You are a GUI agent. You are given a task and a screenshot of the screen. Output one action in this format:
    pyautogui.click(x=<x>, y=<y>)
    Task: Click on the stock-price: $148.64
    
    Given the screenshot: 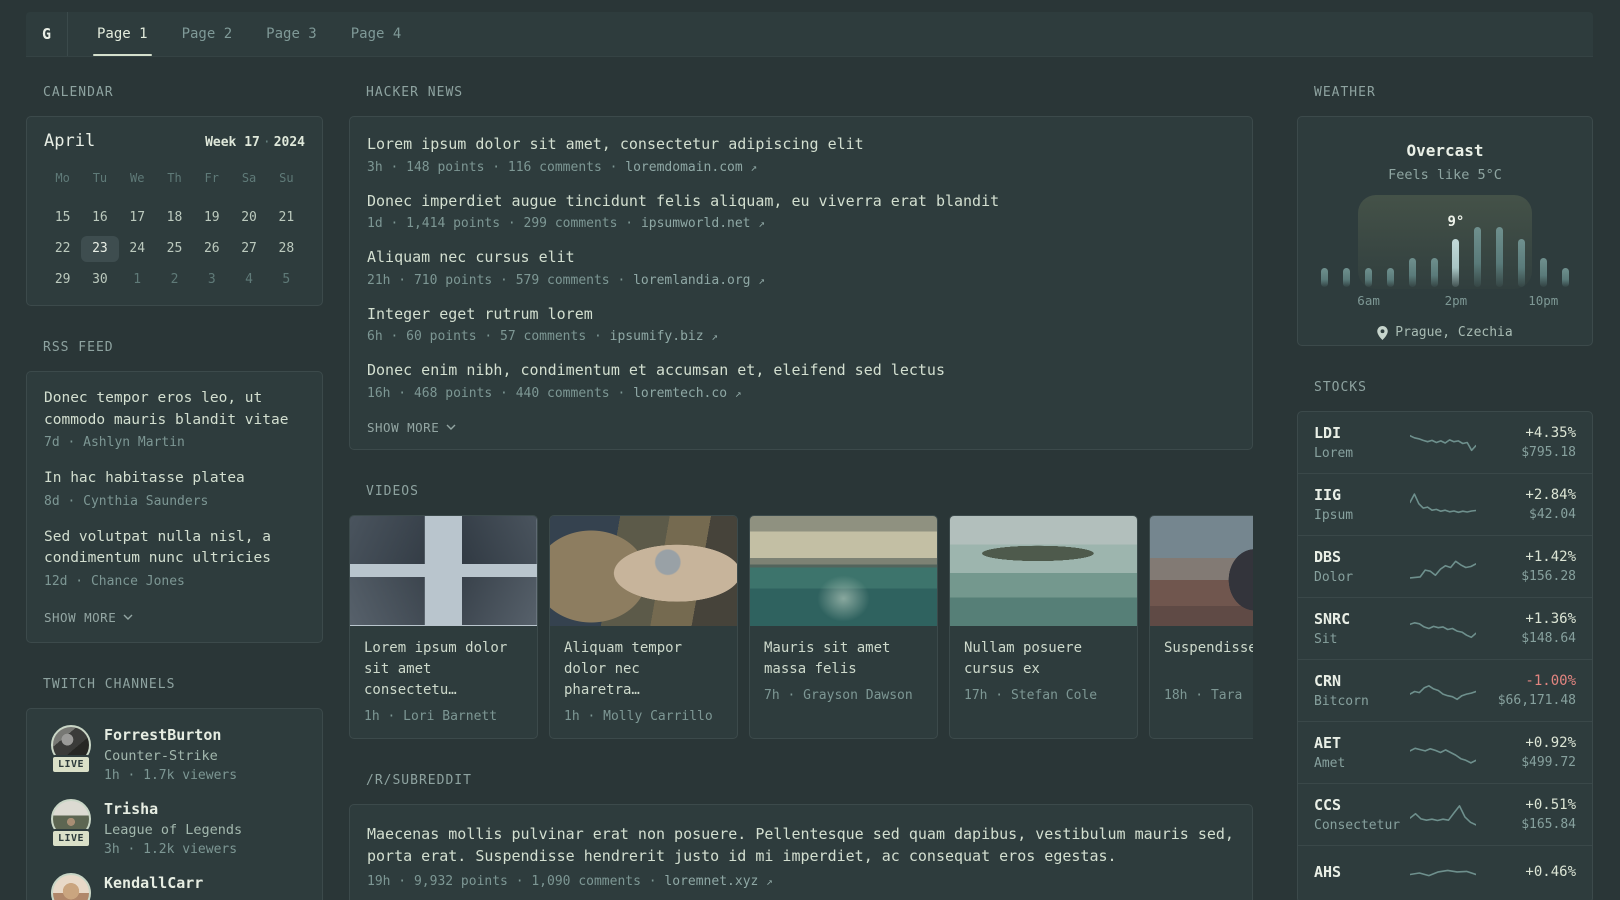 What is the action you would take?
    pyautogui.click(x=1548, y=638)
    